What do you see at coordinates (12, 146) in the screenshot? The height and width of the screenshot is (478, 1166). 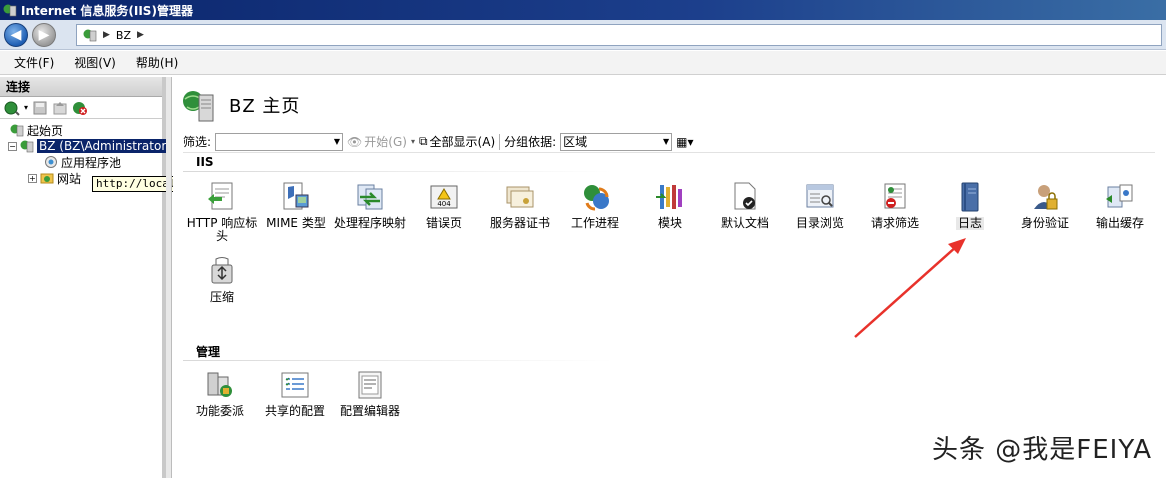 I see `collapse-icon: −` at bounding box center [12, 146].